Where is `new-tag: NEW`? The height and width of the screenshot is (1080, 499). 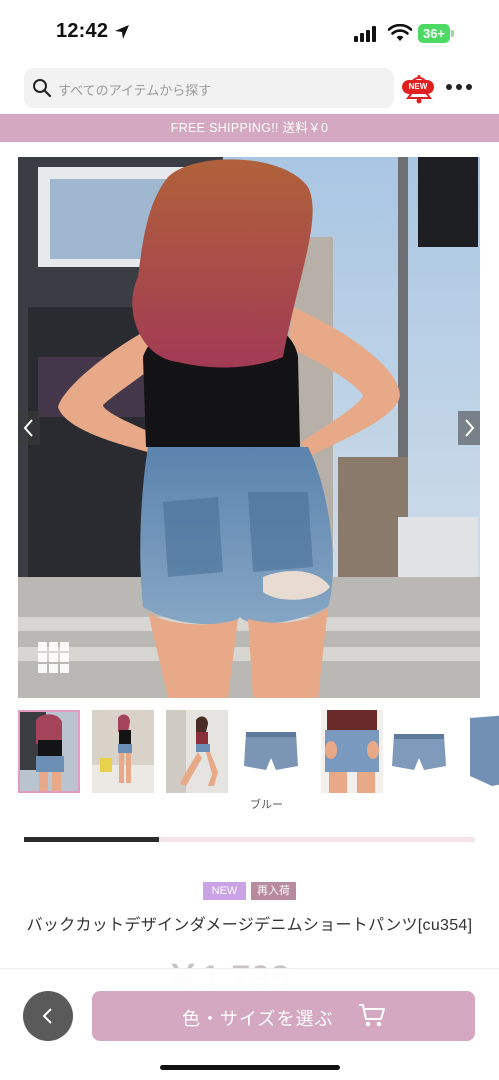 new-tag: NEW is located at coordinates (224, 891).